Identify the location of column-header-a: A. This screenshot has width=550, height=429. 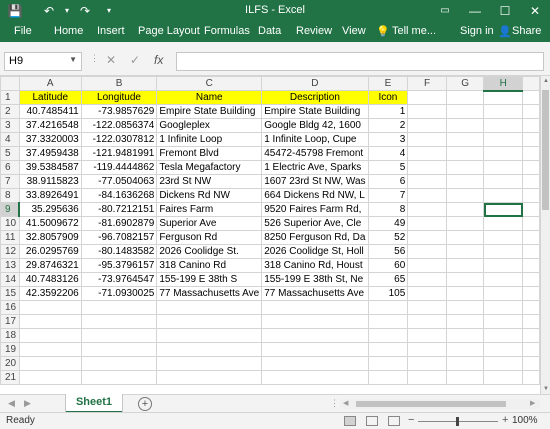
(50, 83).